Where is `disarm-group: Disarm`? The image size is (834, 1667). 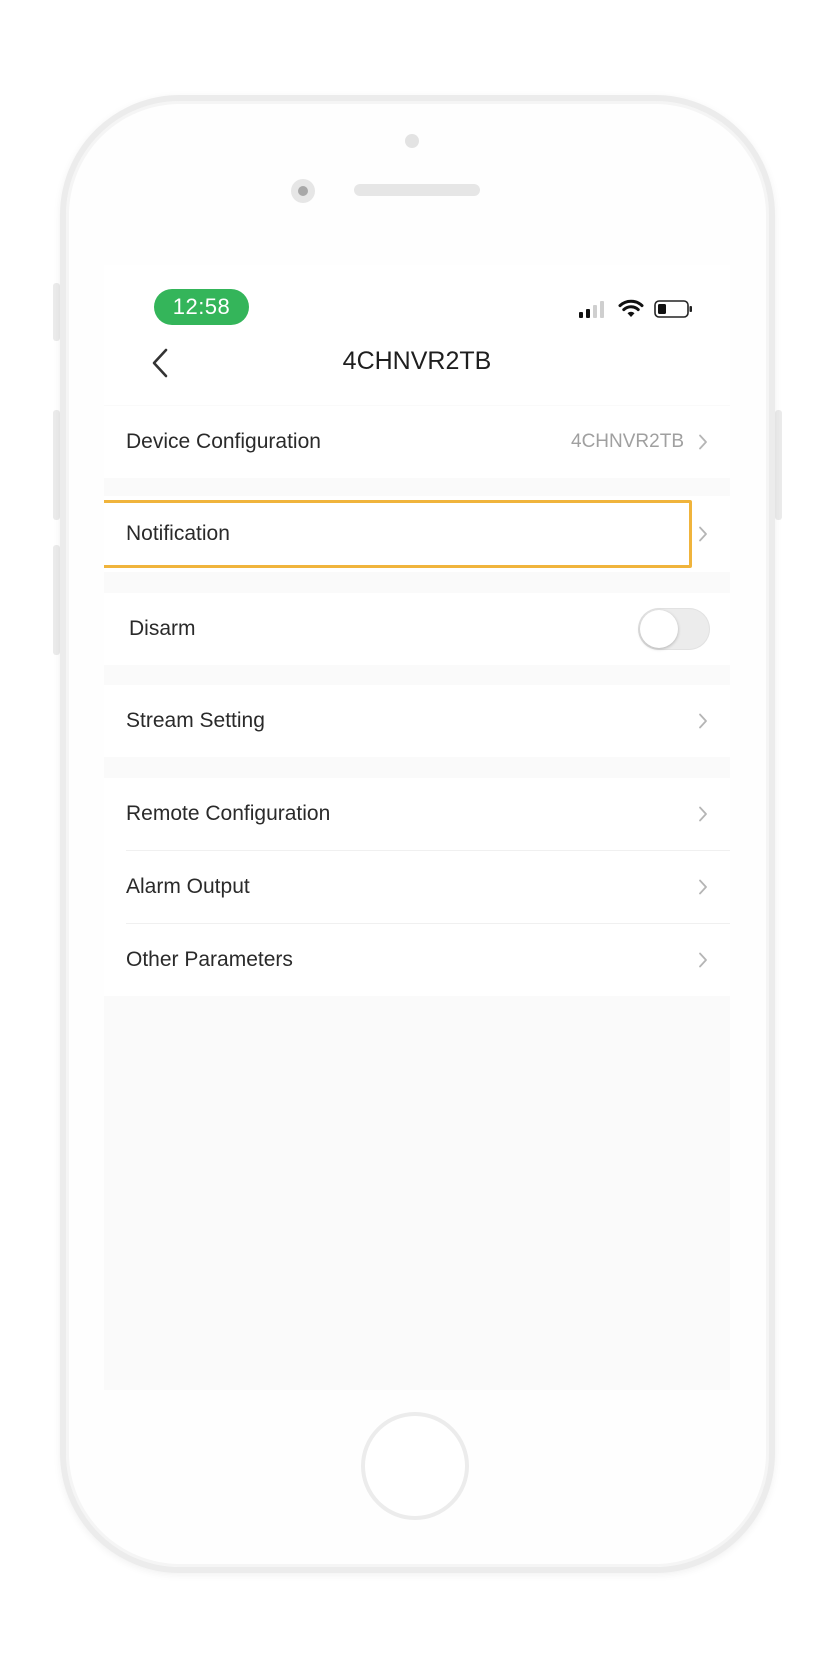 disarm-group: Disarm is located at coordinates (417, 629).